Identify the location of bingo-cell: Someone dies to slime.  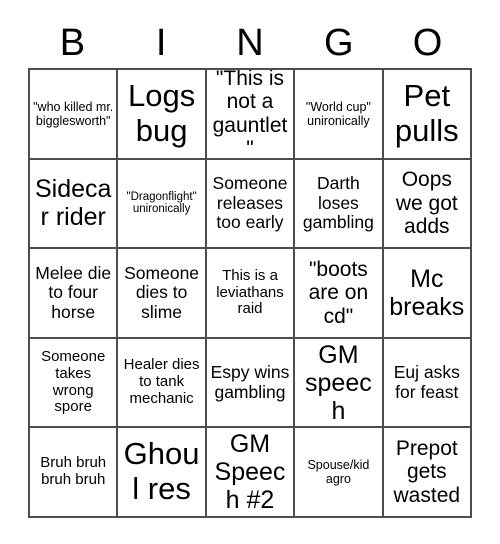
(162, 294).